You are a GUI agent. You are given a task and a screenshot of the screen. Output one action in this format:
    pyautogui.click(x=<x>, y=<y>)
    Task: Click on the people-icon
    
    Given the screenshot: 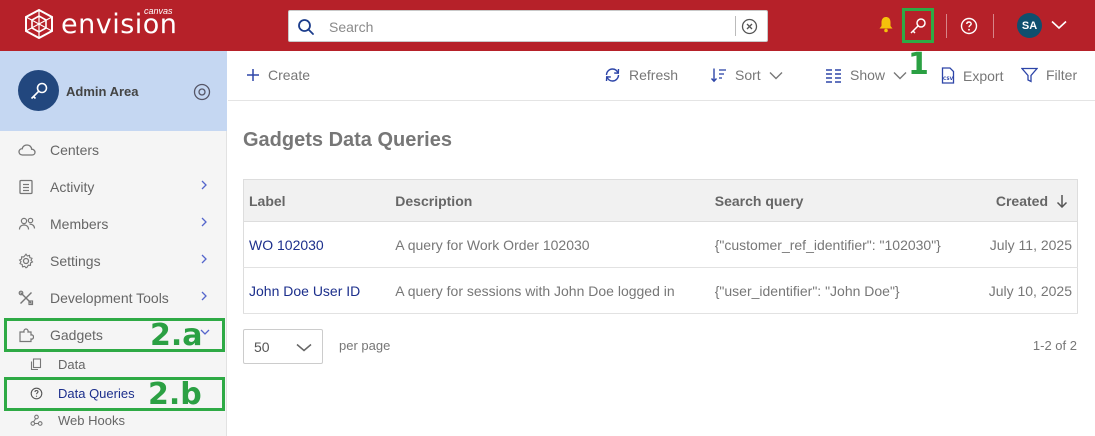 What is the action you would take?
    pyautogui.click(x=27, y=224)
    